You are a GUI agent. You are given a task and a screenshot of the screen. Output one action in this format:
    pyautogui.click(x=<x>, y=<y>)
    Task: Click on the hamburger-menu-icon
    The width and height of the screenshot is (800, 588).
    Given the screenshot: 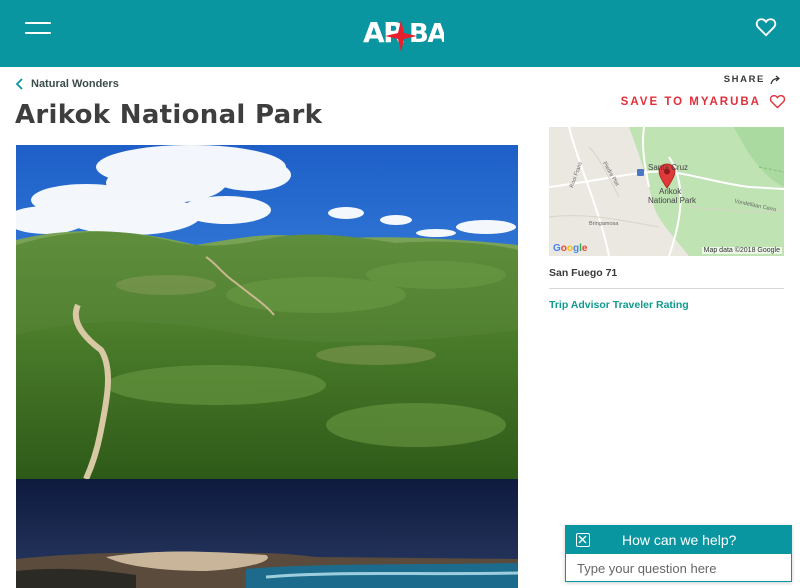 What is the action you would take?
    pyautogui.click(x=38, y=28)
    